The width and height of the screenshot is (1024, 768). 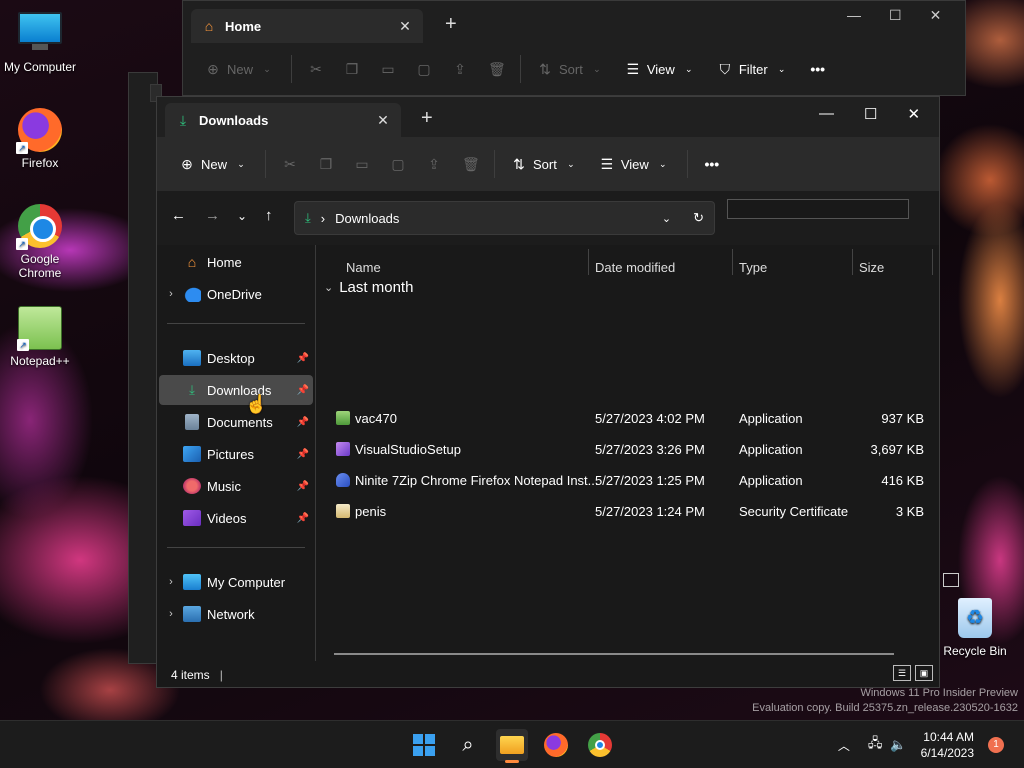 I want to click on tiles-view-button: ▣, so click(x=924, y=673).